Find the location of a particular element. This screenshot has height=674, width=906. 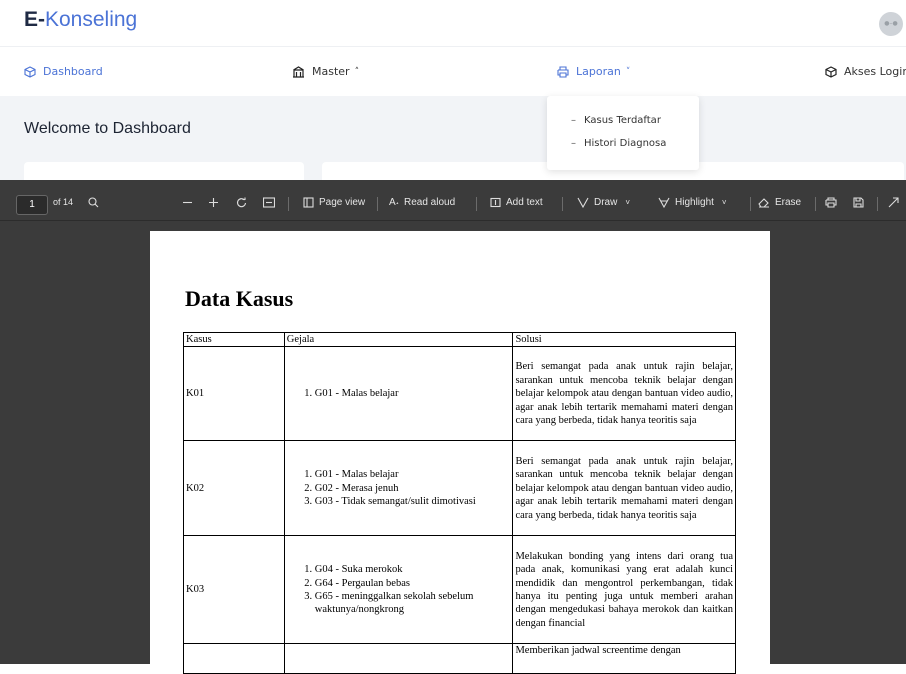

gejala-item: G64 - Pergaulan bebas is located at coordinates (413, 583).